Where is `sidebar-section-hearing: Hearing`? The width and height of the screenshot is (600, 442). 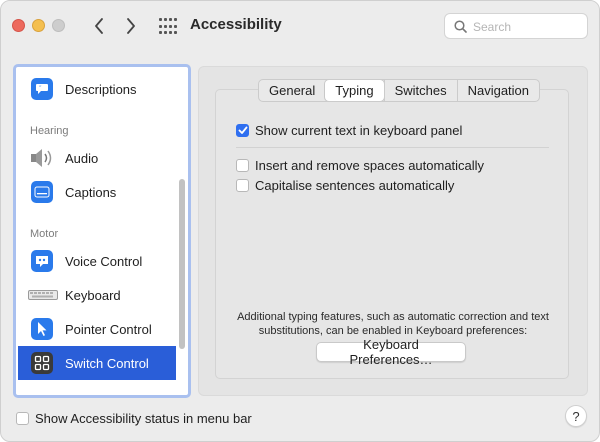 sidebar-section-hearing: Hearing is located at coordinates (49, 131).